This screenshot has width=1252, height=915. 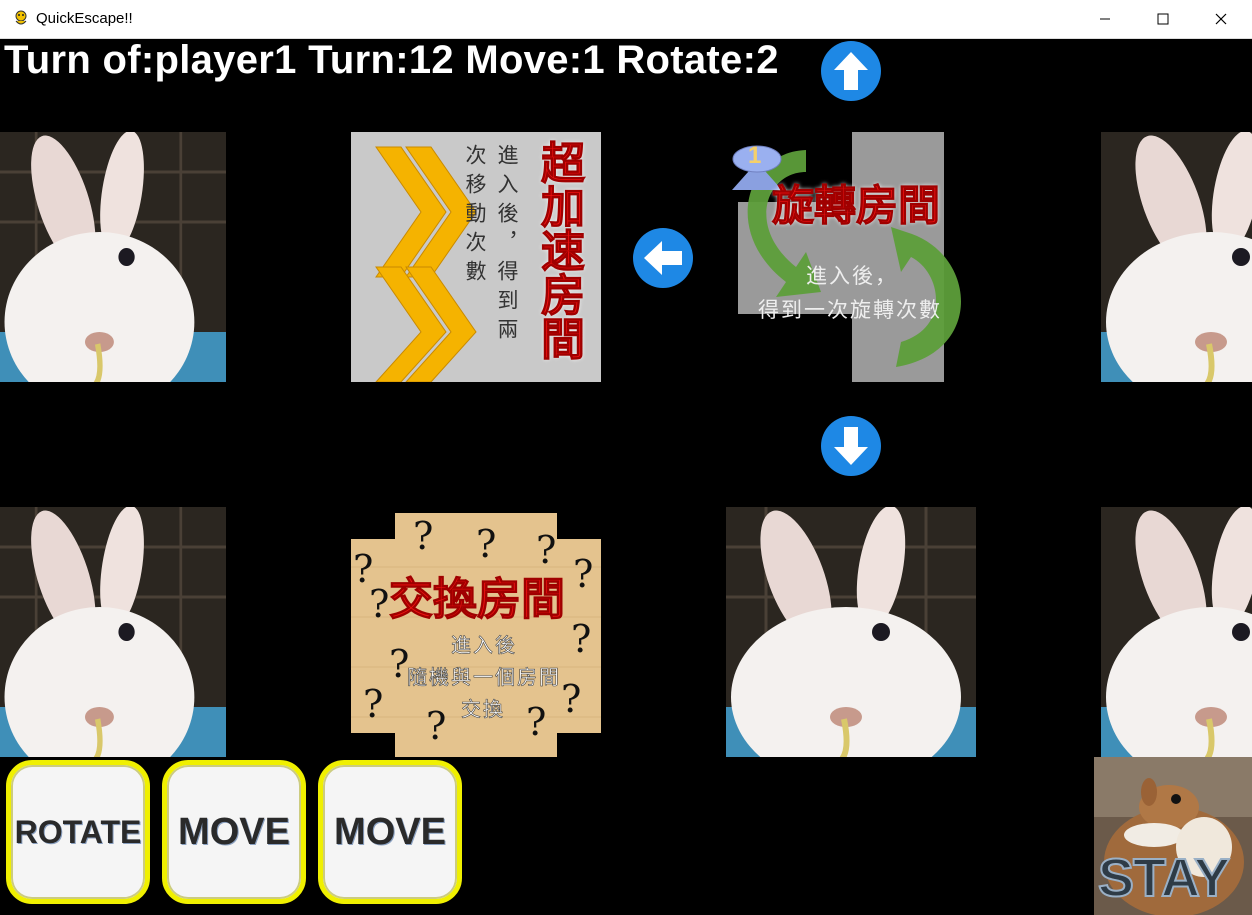 I want to click on rotate-room-line2: 得到一次旋轉次數, so click(x=850, y=310).